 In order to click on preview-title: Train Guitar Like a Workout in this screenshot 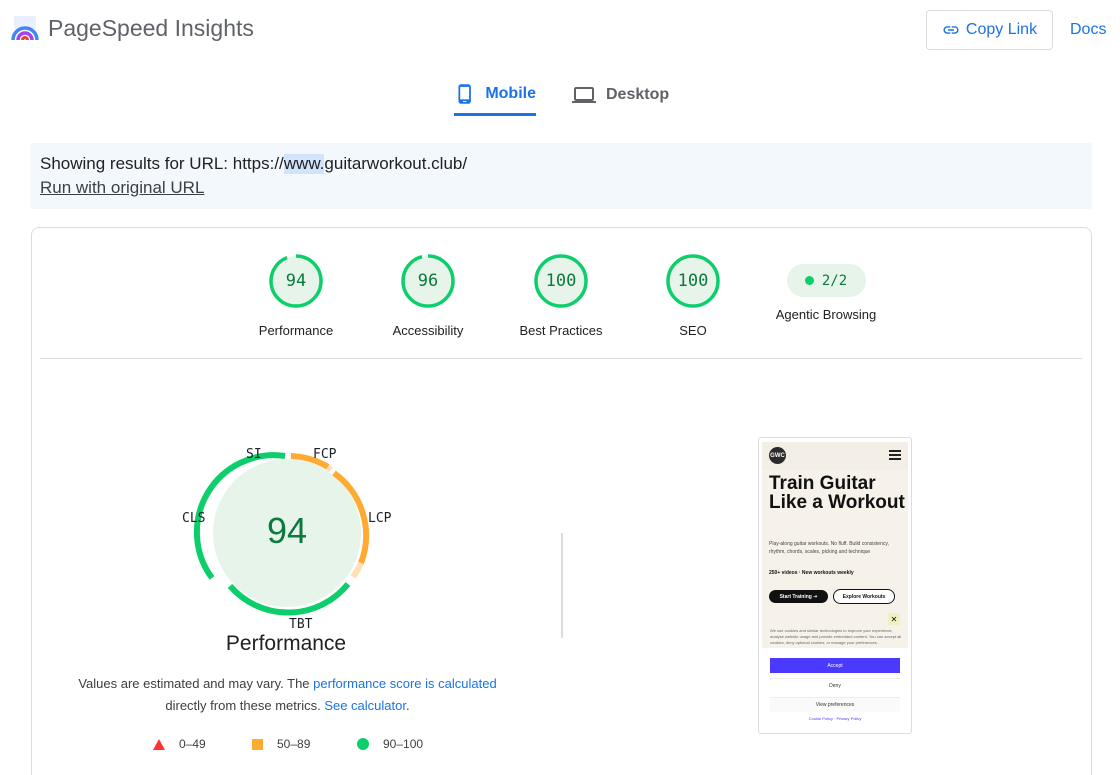, I will do `click(837, 493)`.